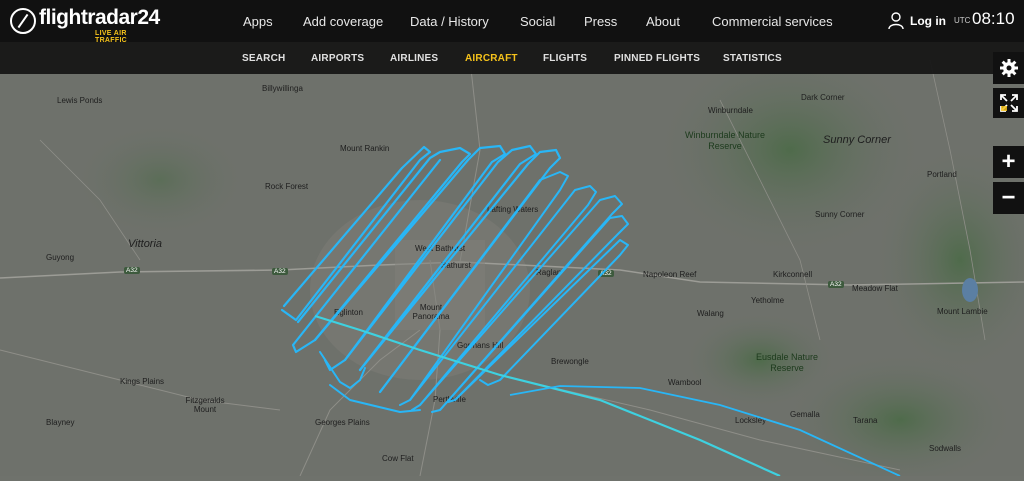  I want to click on login-button: Log in, so click(917, 21).